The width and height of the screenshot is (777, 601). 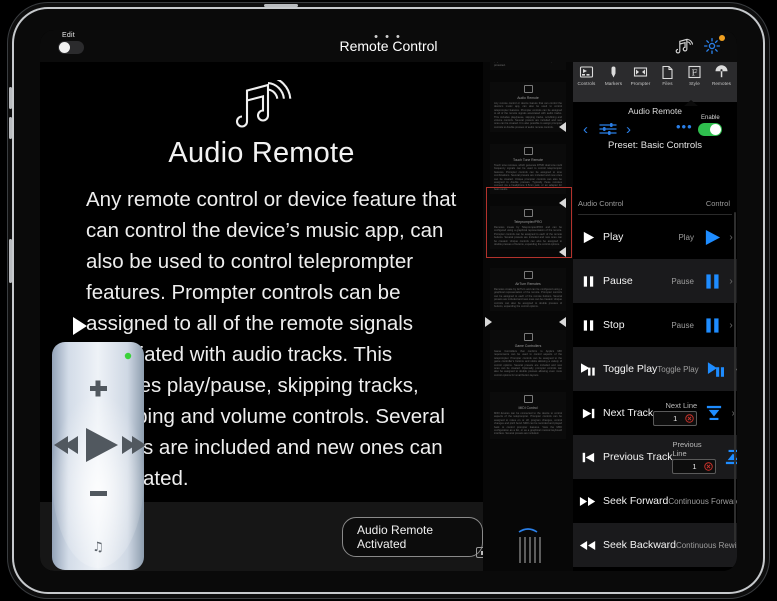 I want to click on audio-remote-hero-icon, so click(x=263, y=104).